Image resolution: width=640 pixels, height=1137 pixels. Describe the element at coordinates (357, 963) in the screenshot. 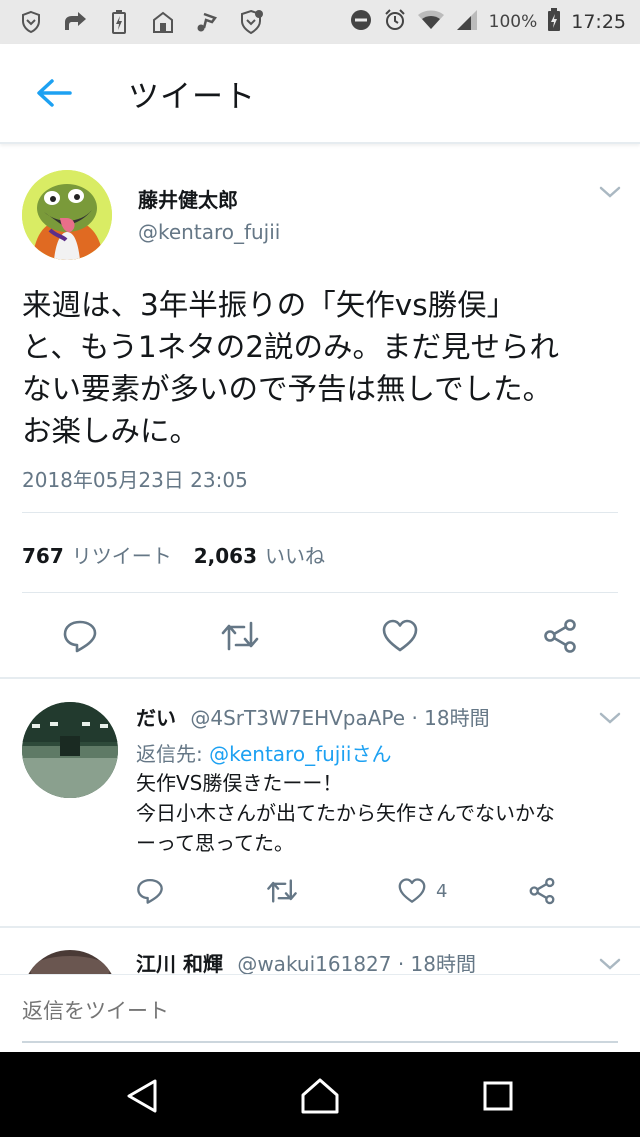

I see `reply-author-meta: @wakui161827 · 18時間` at that location.